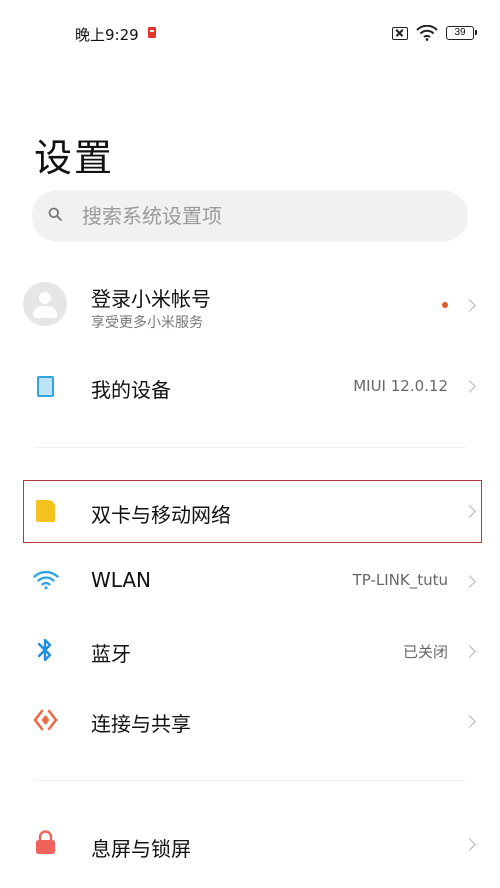 This screenshot has height=888, width=500. Describe the element at coordinates (250, 511) in the screenshot. I see `settings-item-dual-sim: 双卡与移动网络` at that location.